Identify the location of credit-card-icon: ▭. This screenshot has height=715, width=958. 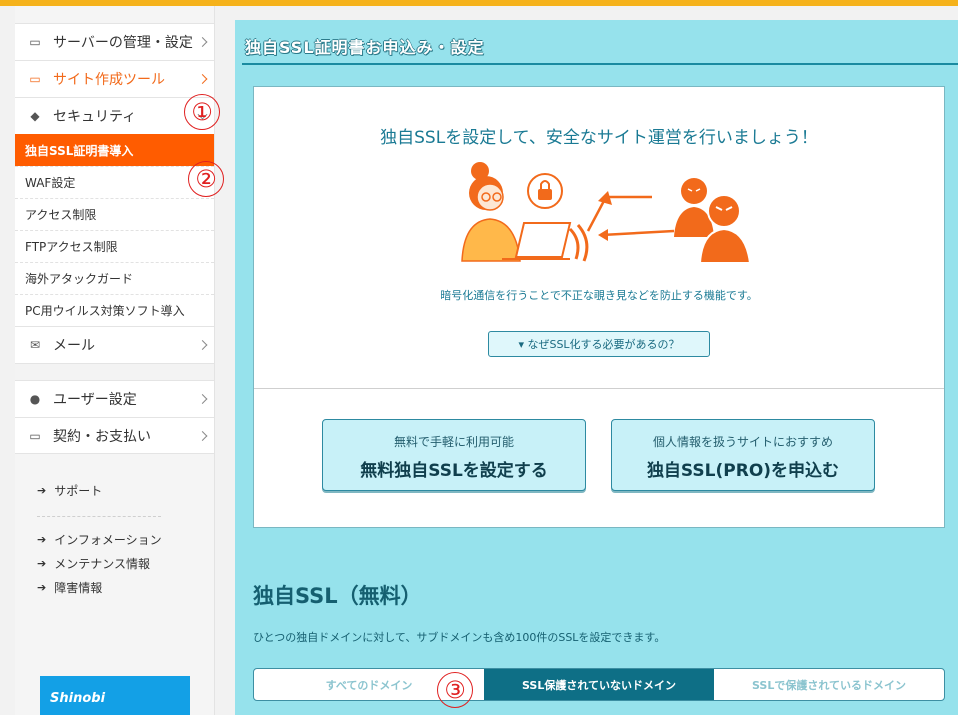
(35, 435).